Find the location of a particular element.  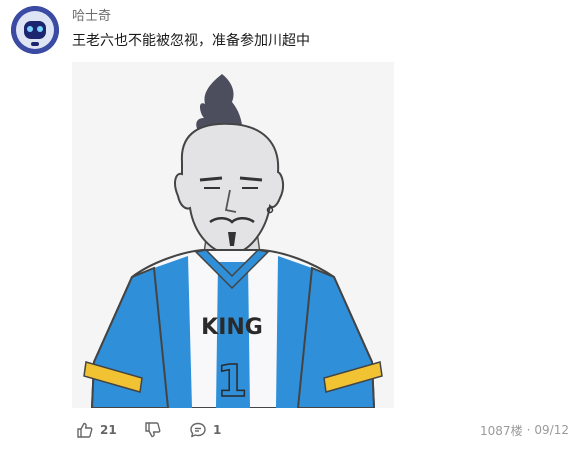

post-footer: 21 1 1087楼 · 09/12 is located at coordinates (291, 430).